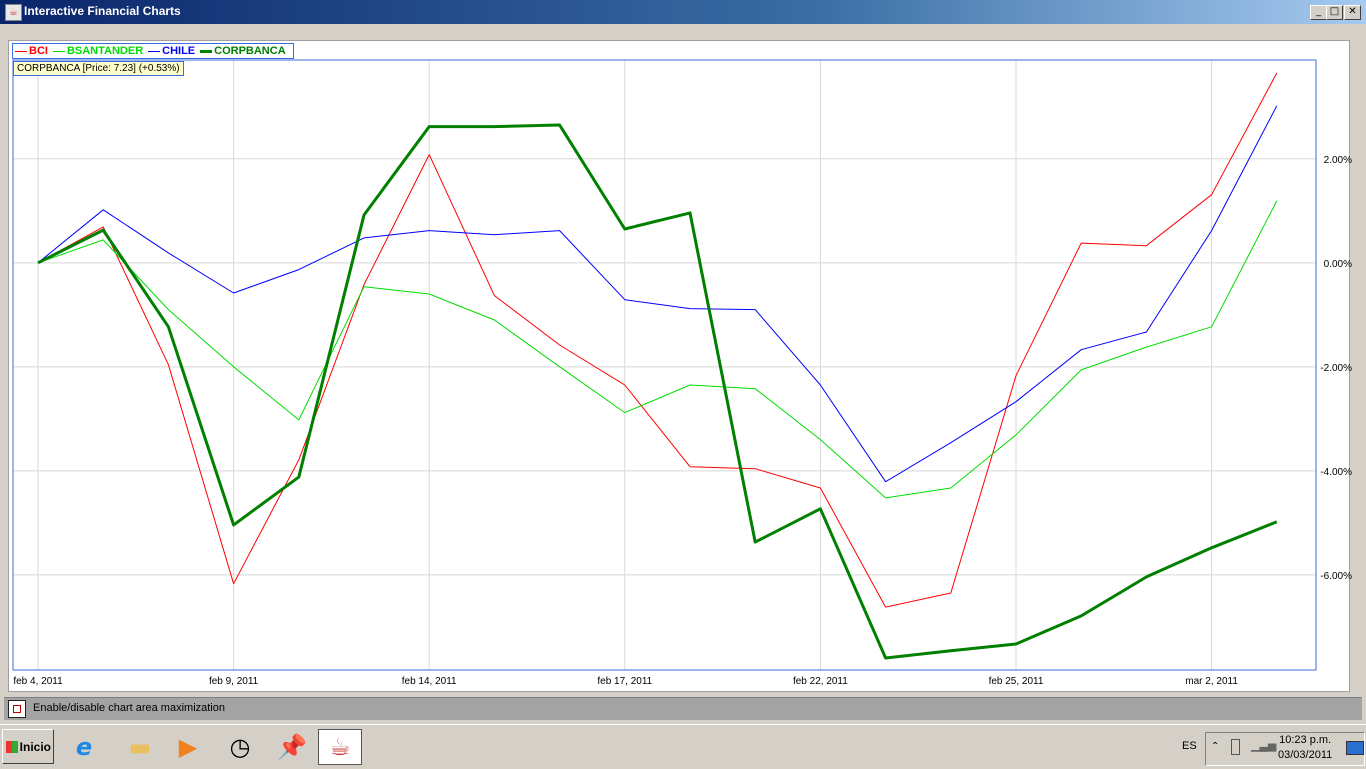 This screenshot has width=1366, height=769. I want to click on battery-icon, so click(1235, 747).